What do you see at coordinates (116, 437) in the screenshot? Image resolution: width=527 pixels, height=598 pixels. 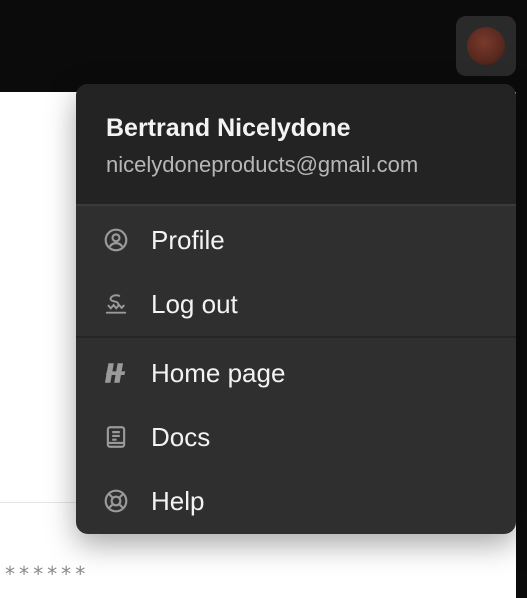 I see `book-icon` at bounding box center [116, 437].